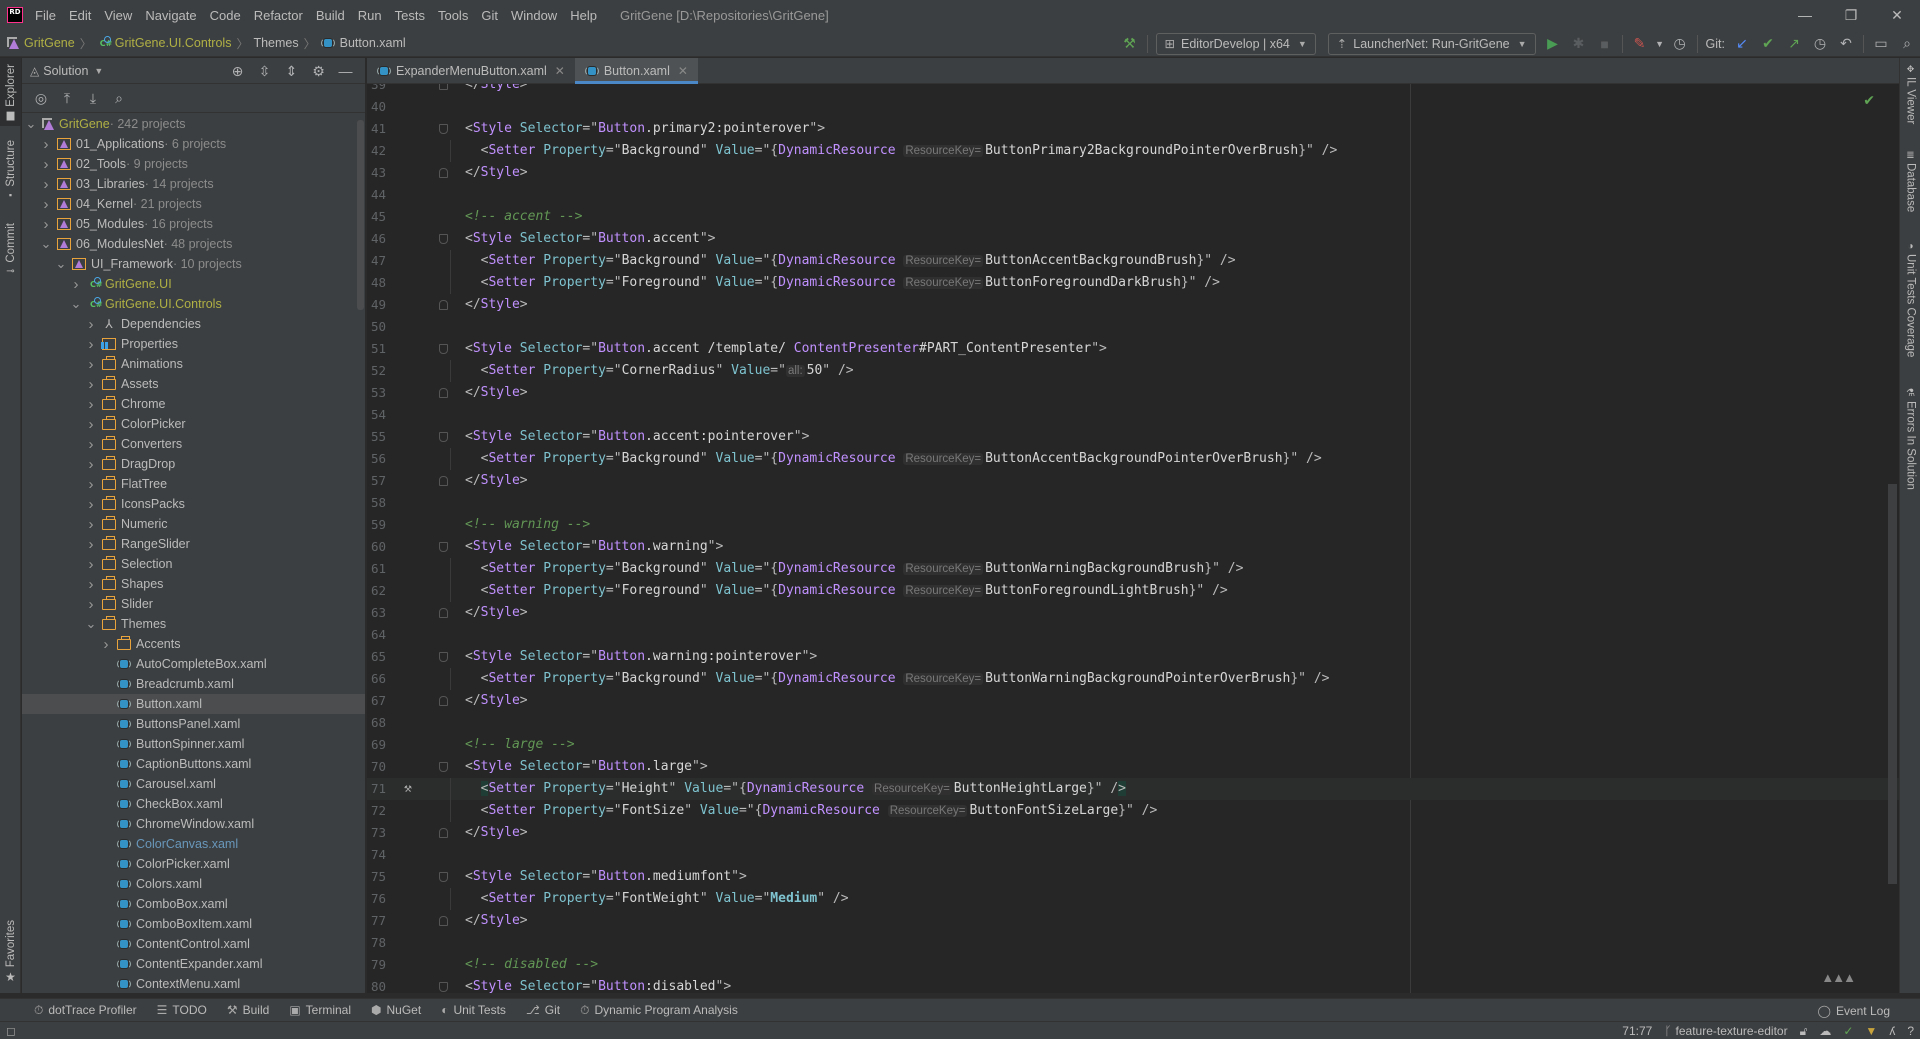  What do you see at coordinates (1892, 1031) in the screenshot?
I see `memory-icon: ʎ` at bounding box center [1892, 1031].